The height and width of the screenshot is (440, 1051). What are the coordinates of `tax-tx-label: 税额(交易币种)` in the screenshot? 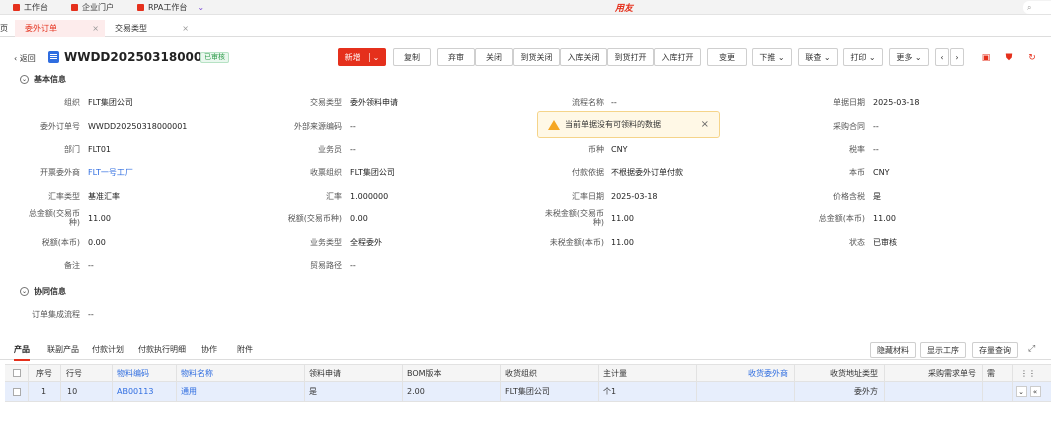 It's located at (314, 218).